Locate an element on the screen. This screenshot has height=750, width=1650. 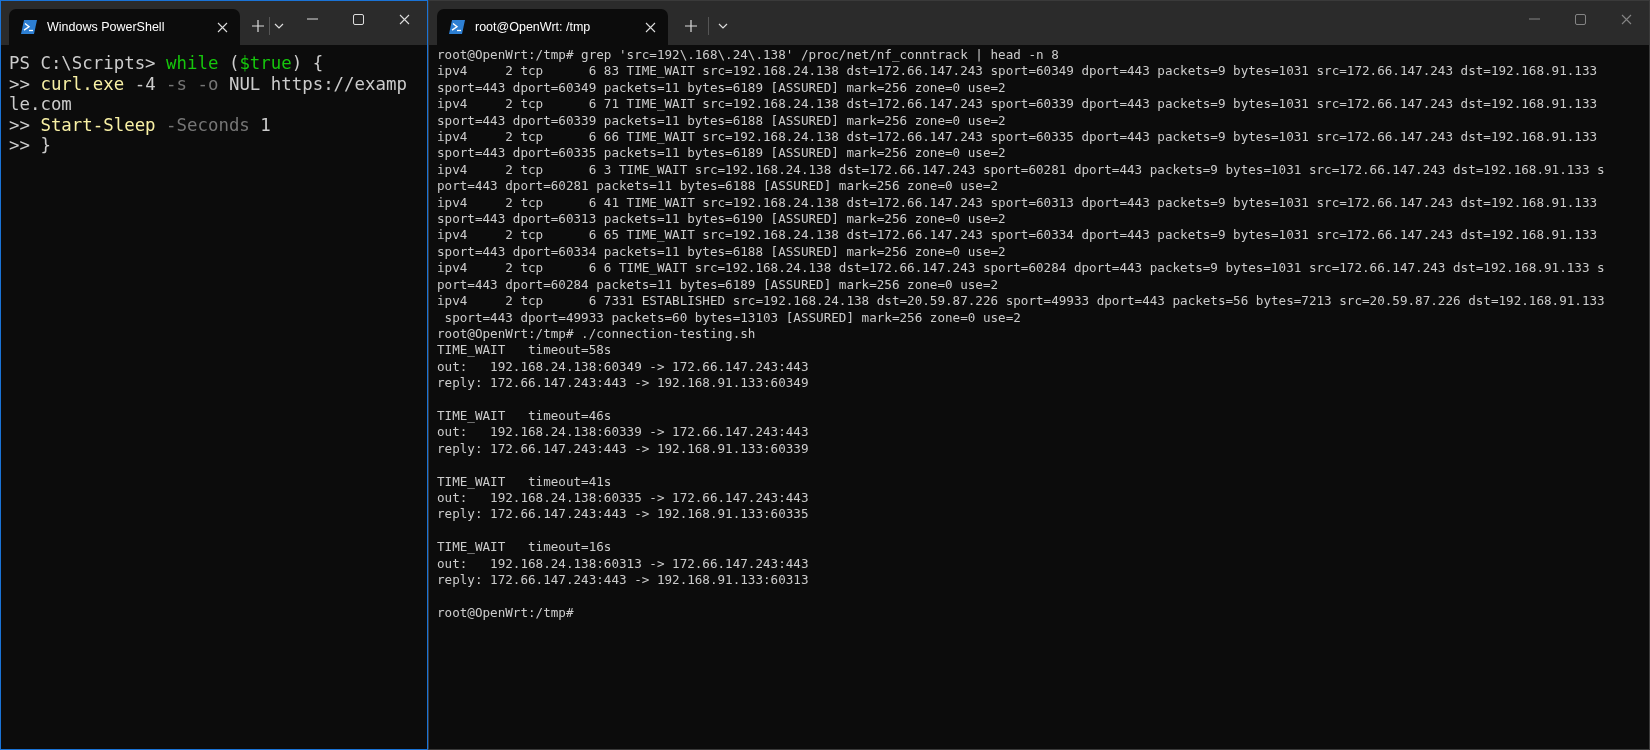
terminal-line: >> curl.exe -4 -s -o NUL https://examp is located at coordinates (208, 84).